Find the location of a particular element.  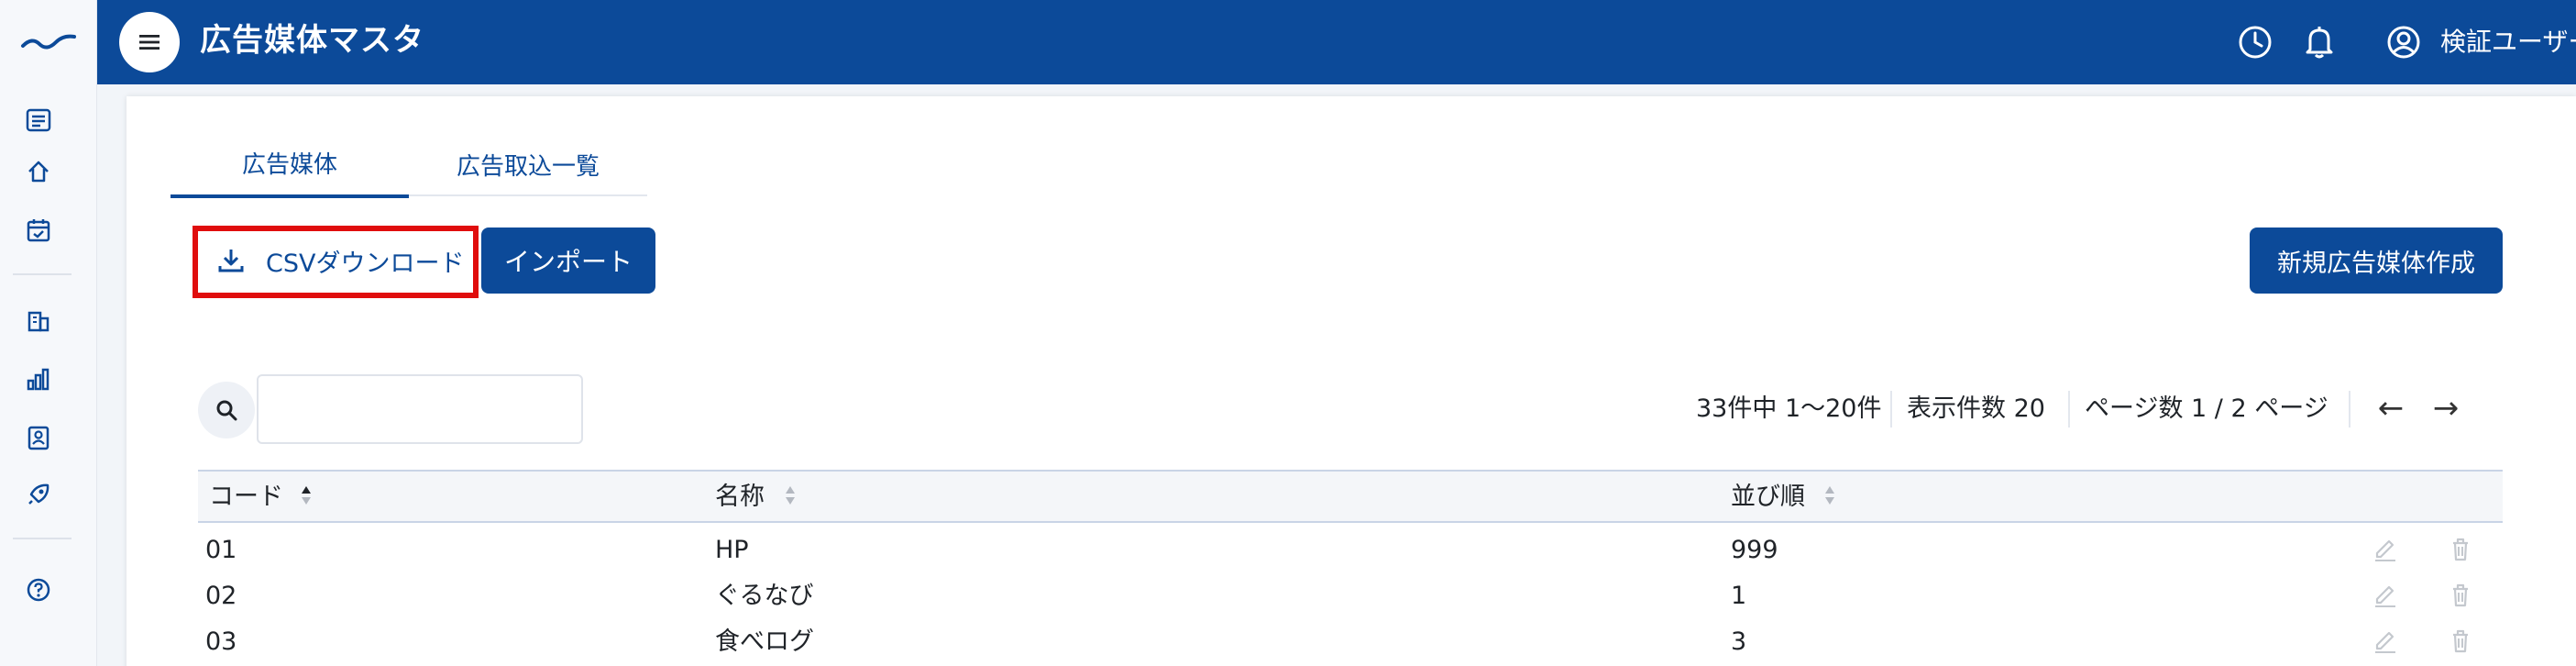

home-icon is located at coordinates (38, 171).